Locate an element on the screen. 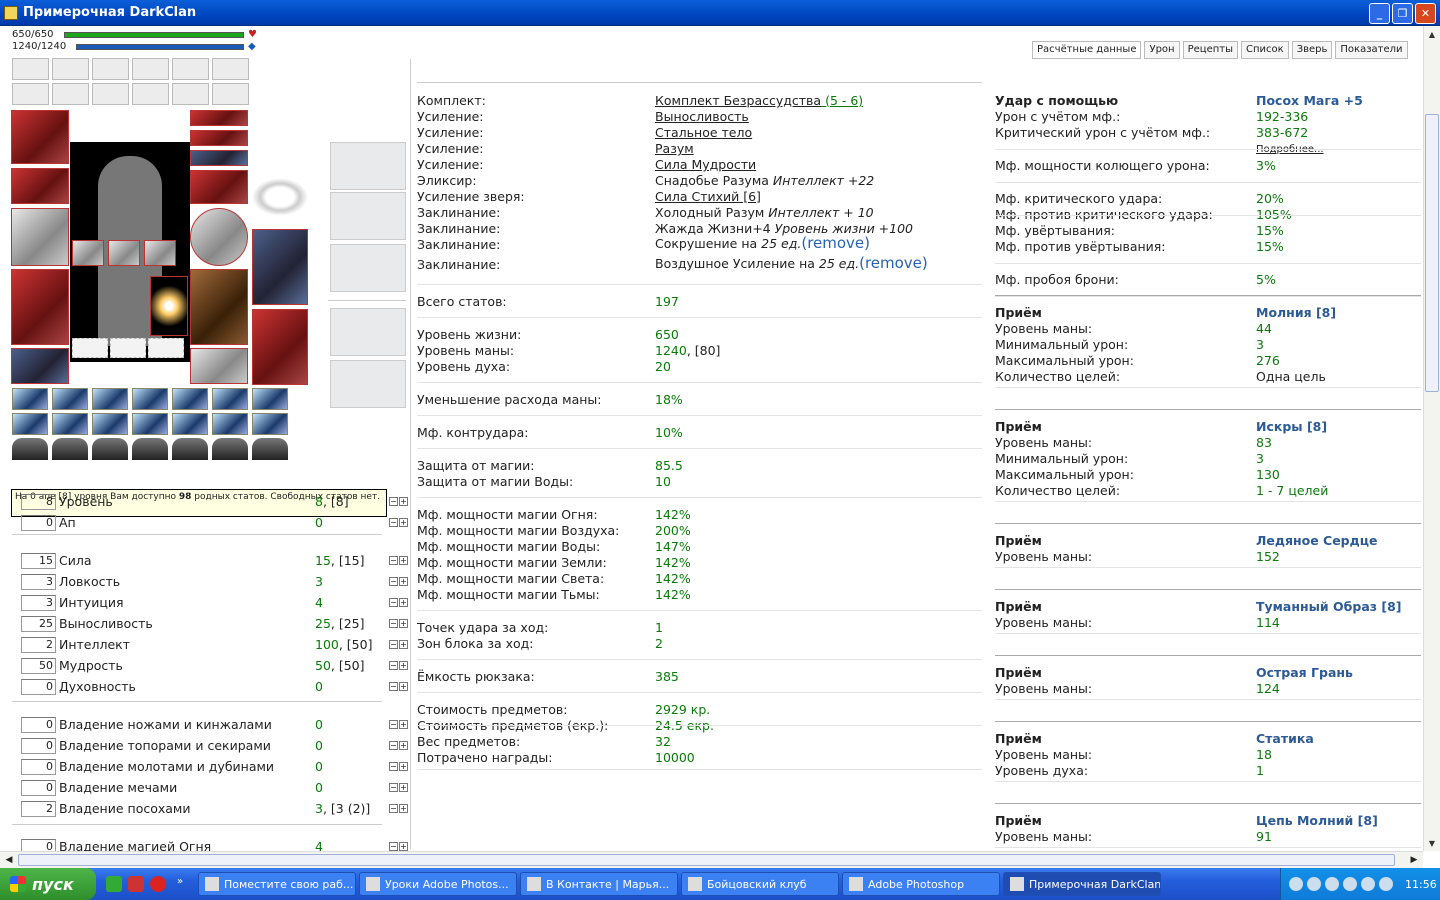  detail-value: Разум is located at coordinates (674, 148).